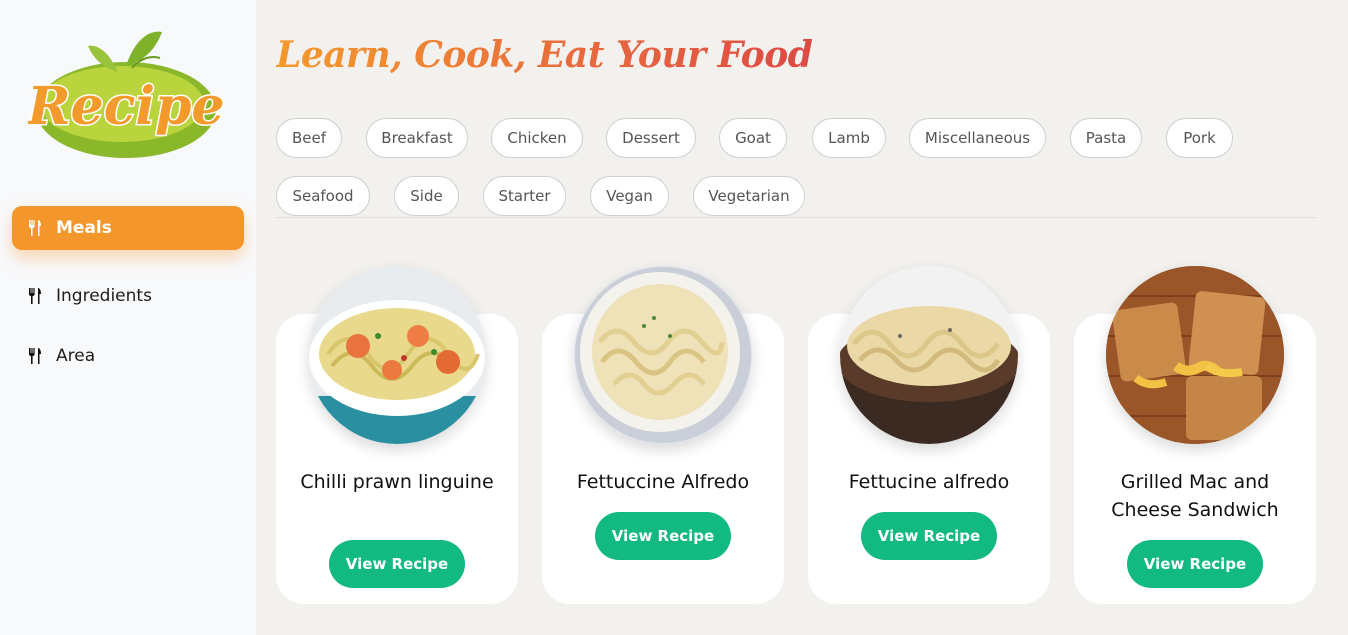  Describe the element at coordinates (417, 138) in the screenshot. I see `category-chip: Breakfast` at that location.